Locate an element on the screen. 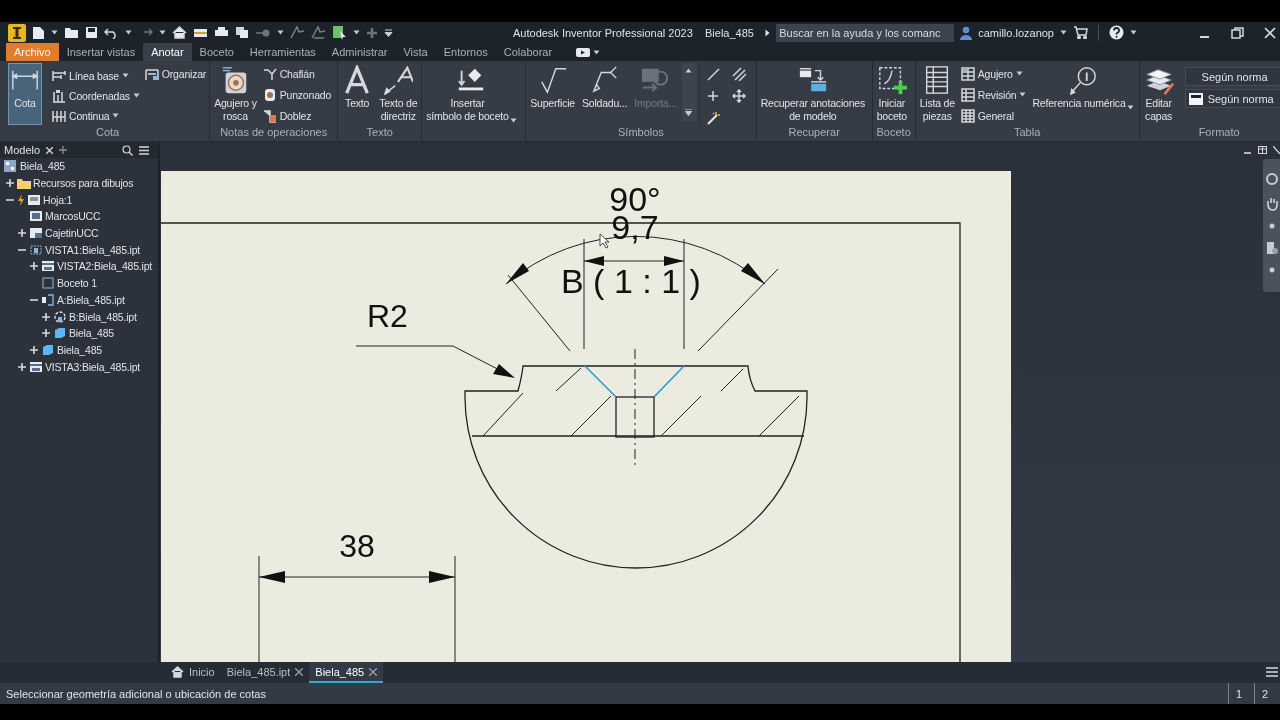 This screenshot has height=720, width=1280. move-button is located at coordinates (739, 96).